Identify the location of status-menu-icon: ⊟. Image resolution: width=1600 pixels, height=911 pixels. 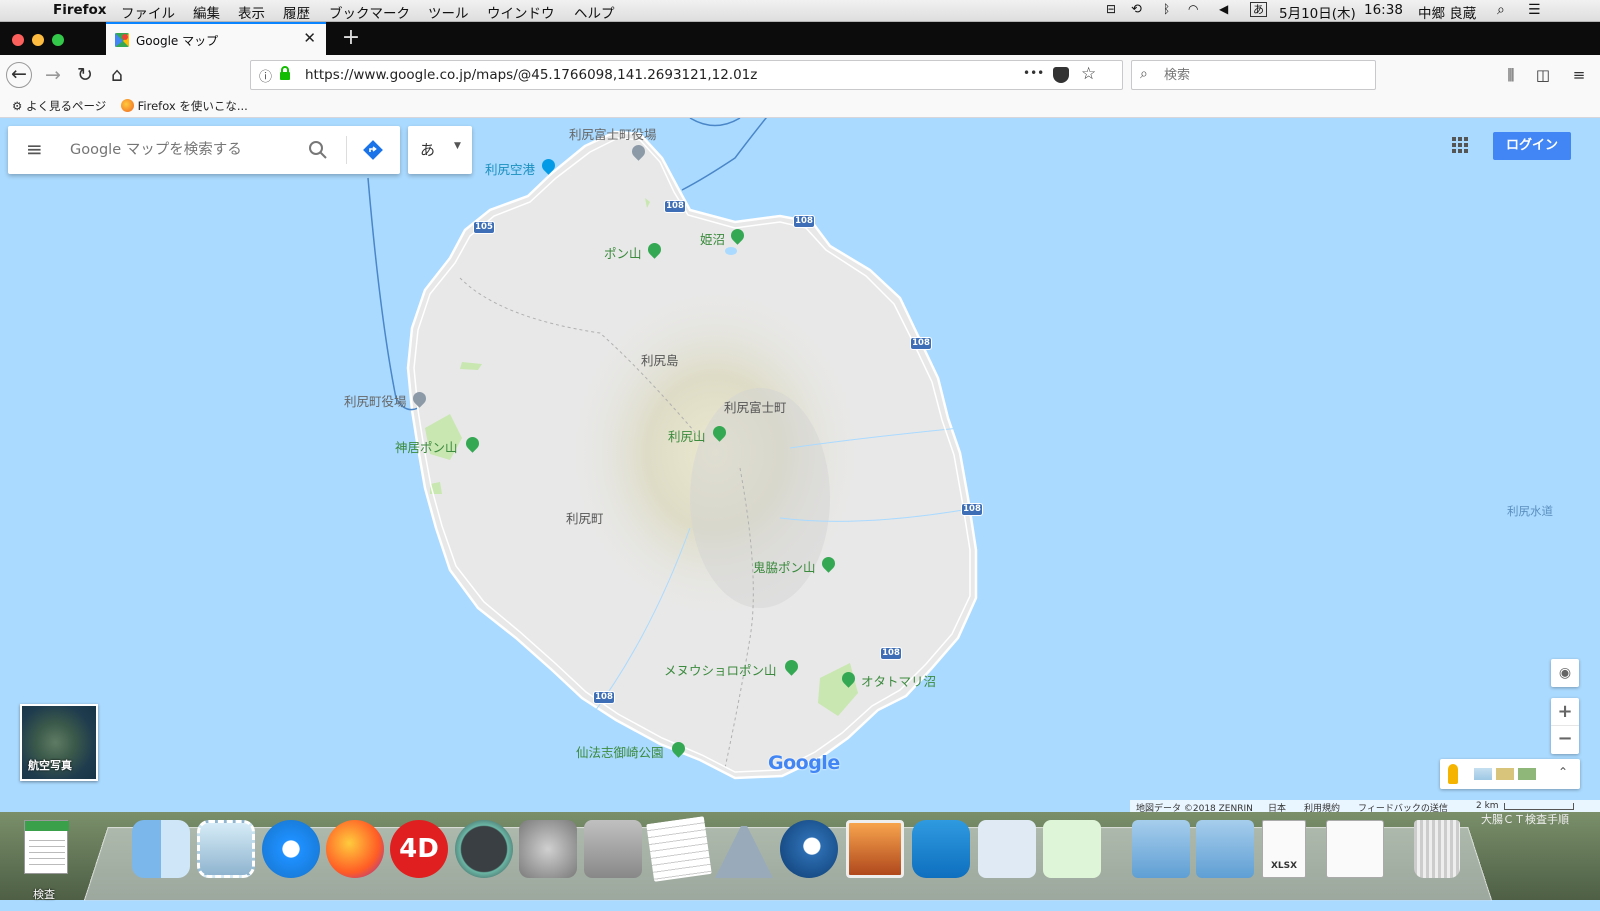
(1111, 9).